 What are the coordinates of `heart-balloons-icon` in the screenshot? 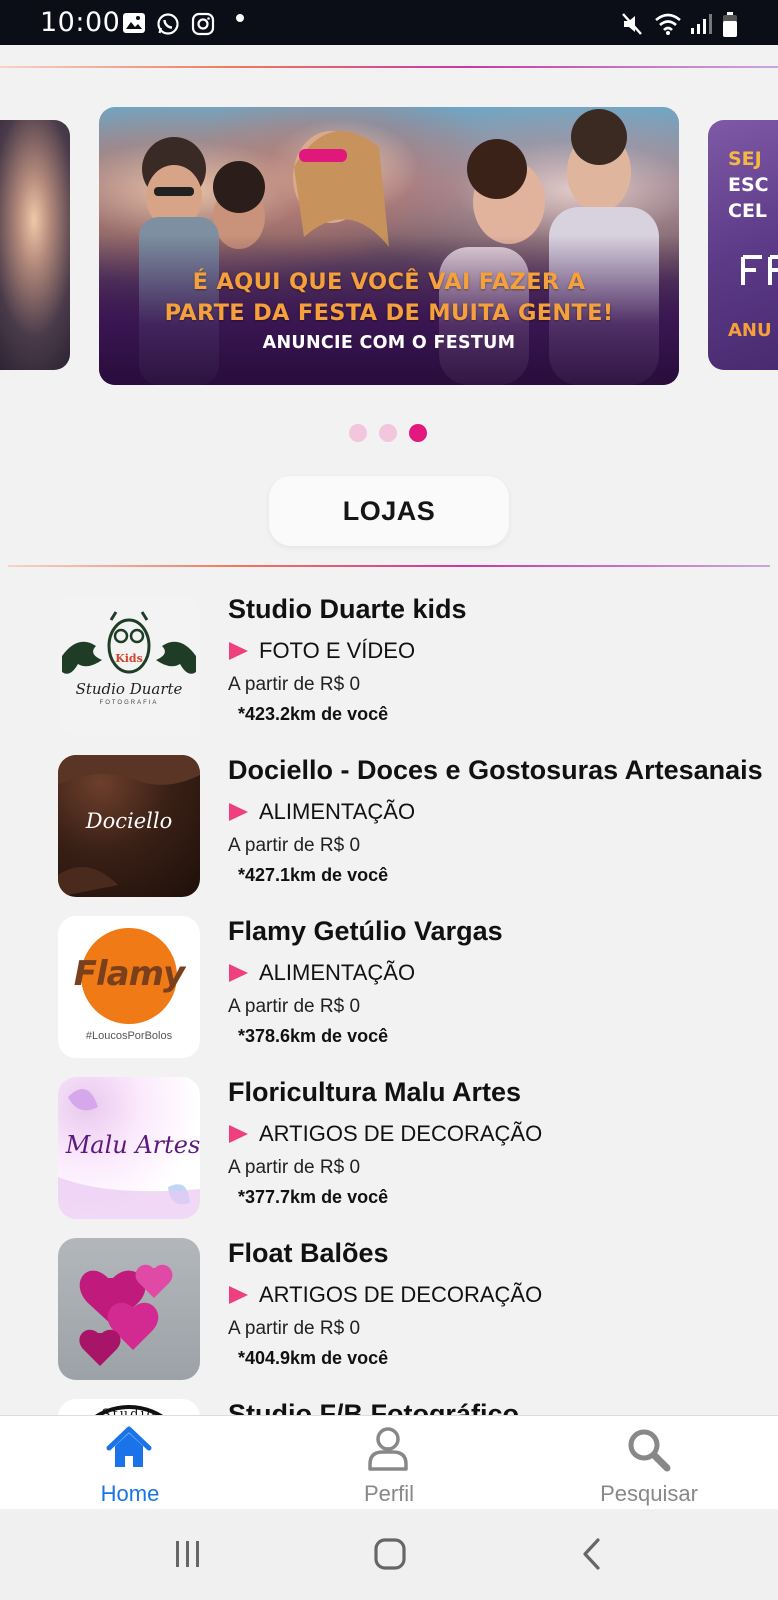 It's located at (126, 1315).